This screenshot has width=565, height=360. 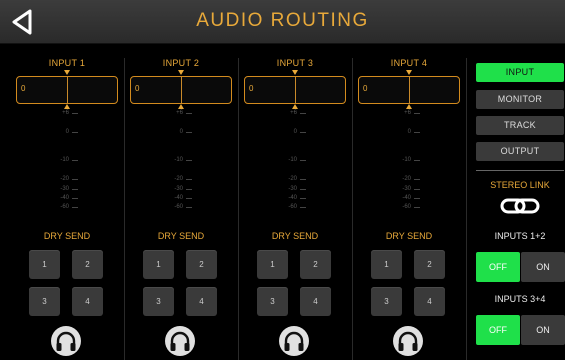 I want to click on channel-label: INPUT 1, so click(x=67, y=63).